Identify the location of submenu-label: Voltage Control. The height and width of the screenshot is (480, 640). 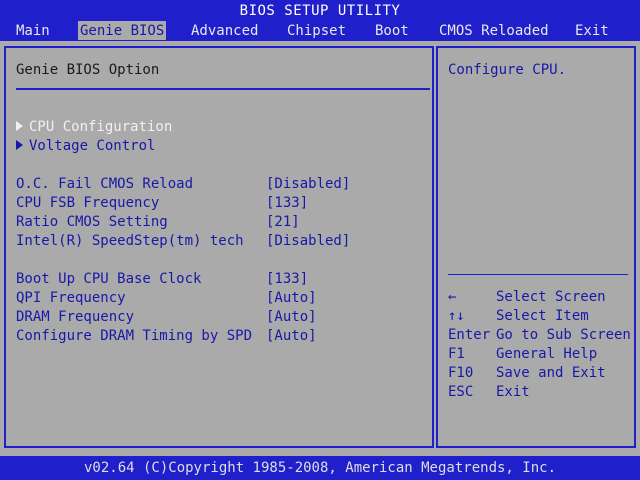
(92, 146).